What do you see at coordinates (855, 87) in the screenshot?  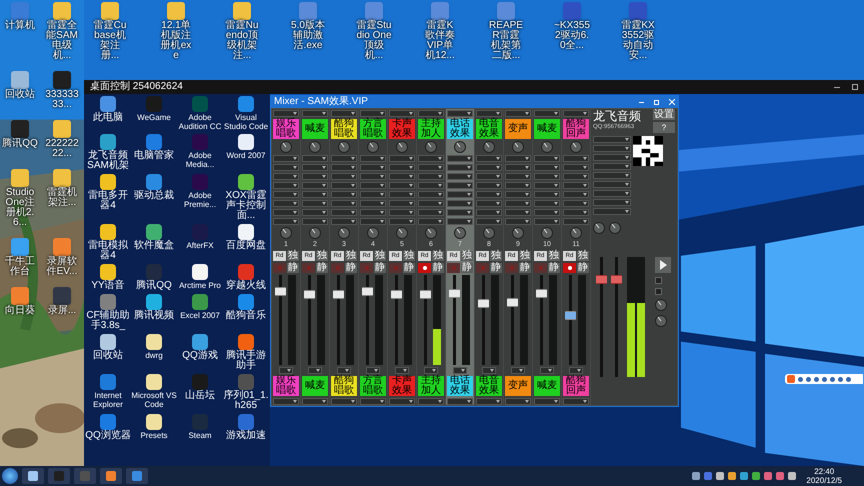 I see `maximize-icon` at bounding box center [855, 87].